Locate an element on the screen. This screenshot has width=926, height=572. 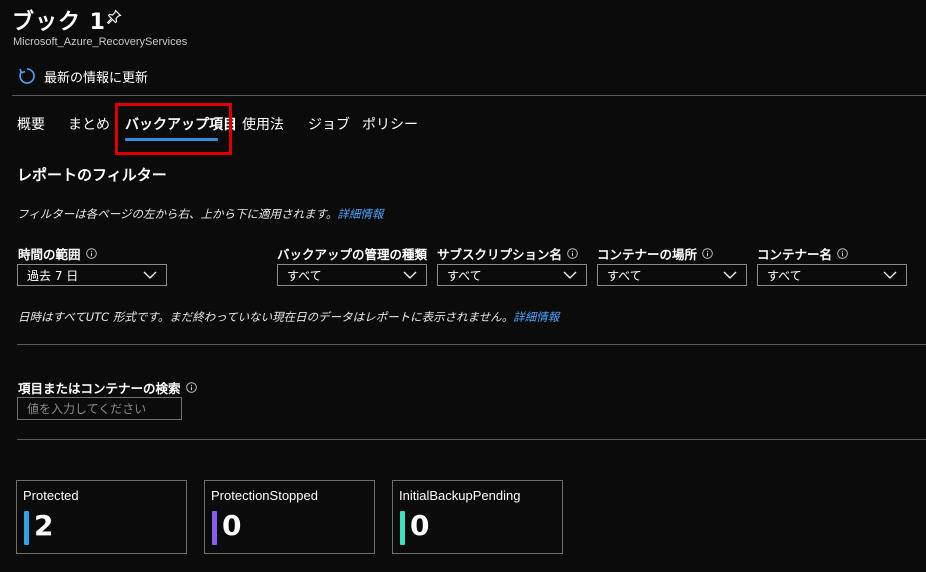
status-card-protected: Protected 2 is located at coordinates (101, 517).